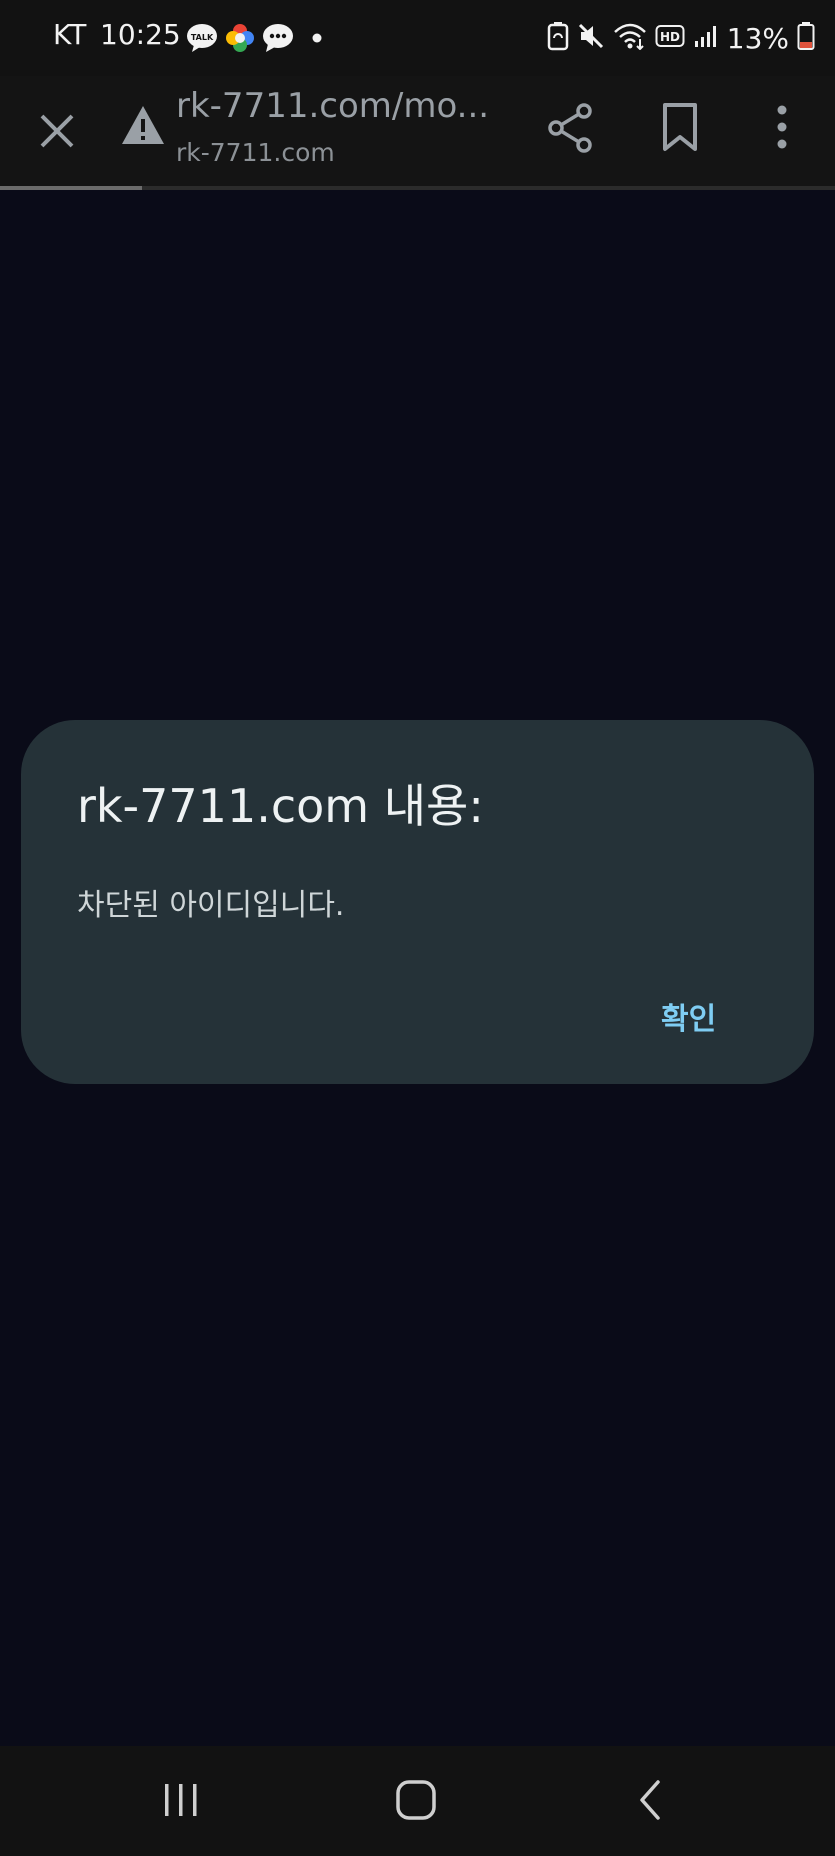  Describe the element at coordinates (70, 34) in the screenshot. I see `carrier-label: KT` at that location.